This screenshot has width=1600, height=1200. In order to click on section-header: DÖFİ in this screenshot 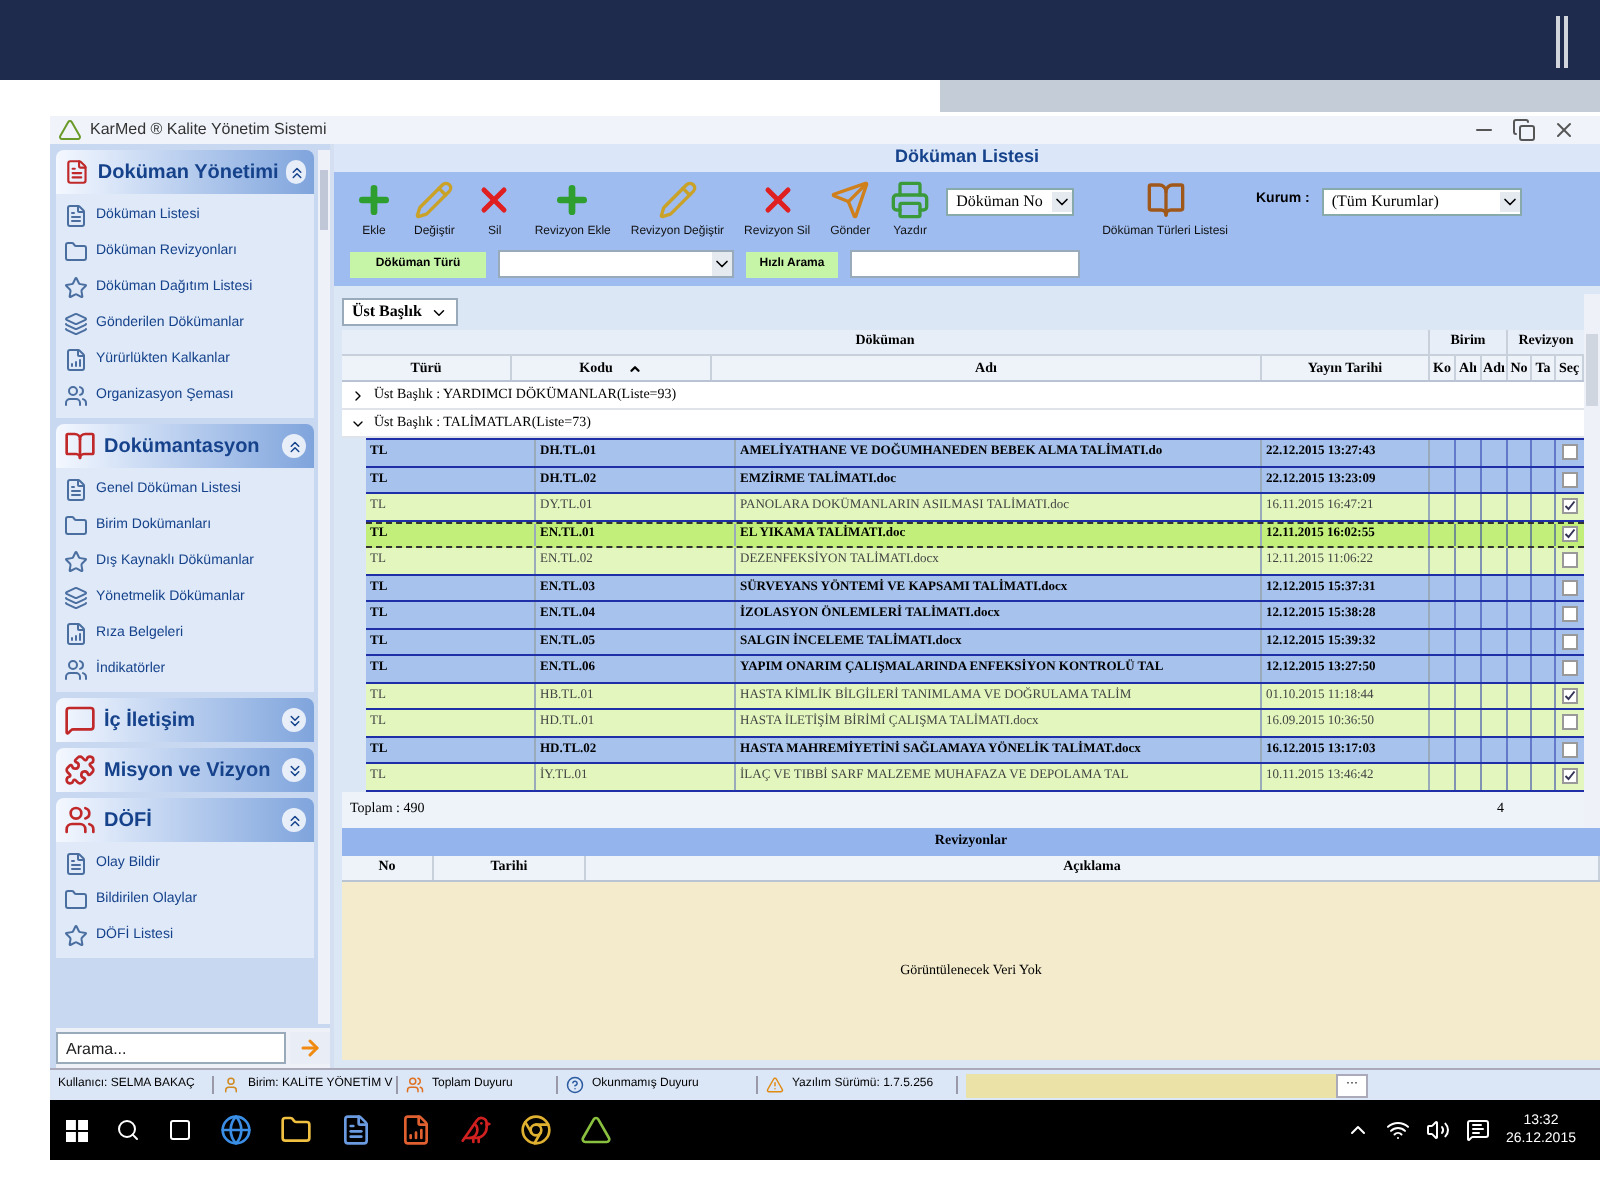, I will do `click(185, 820)`.